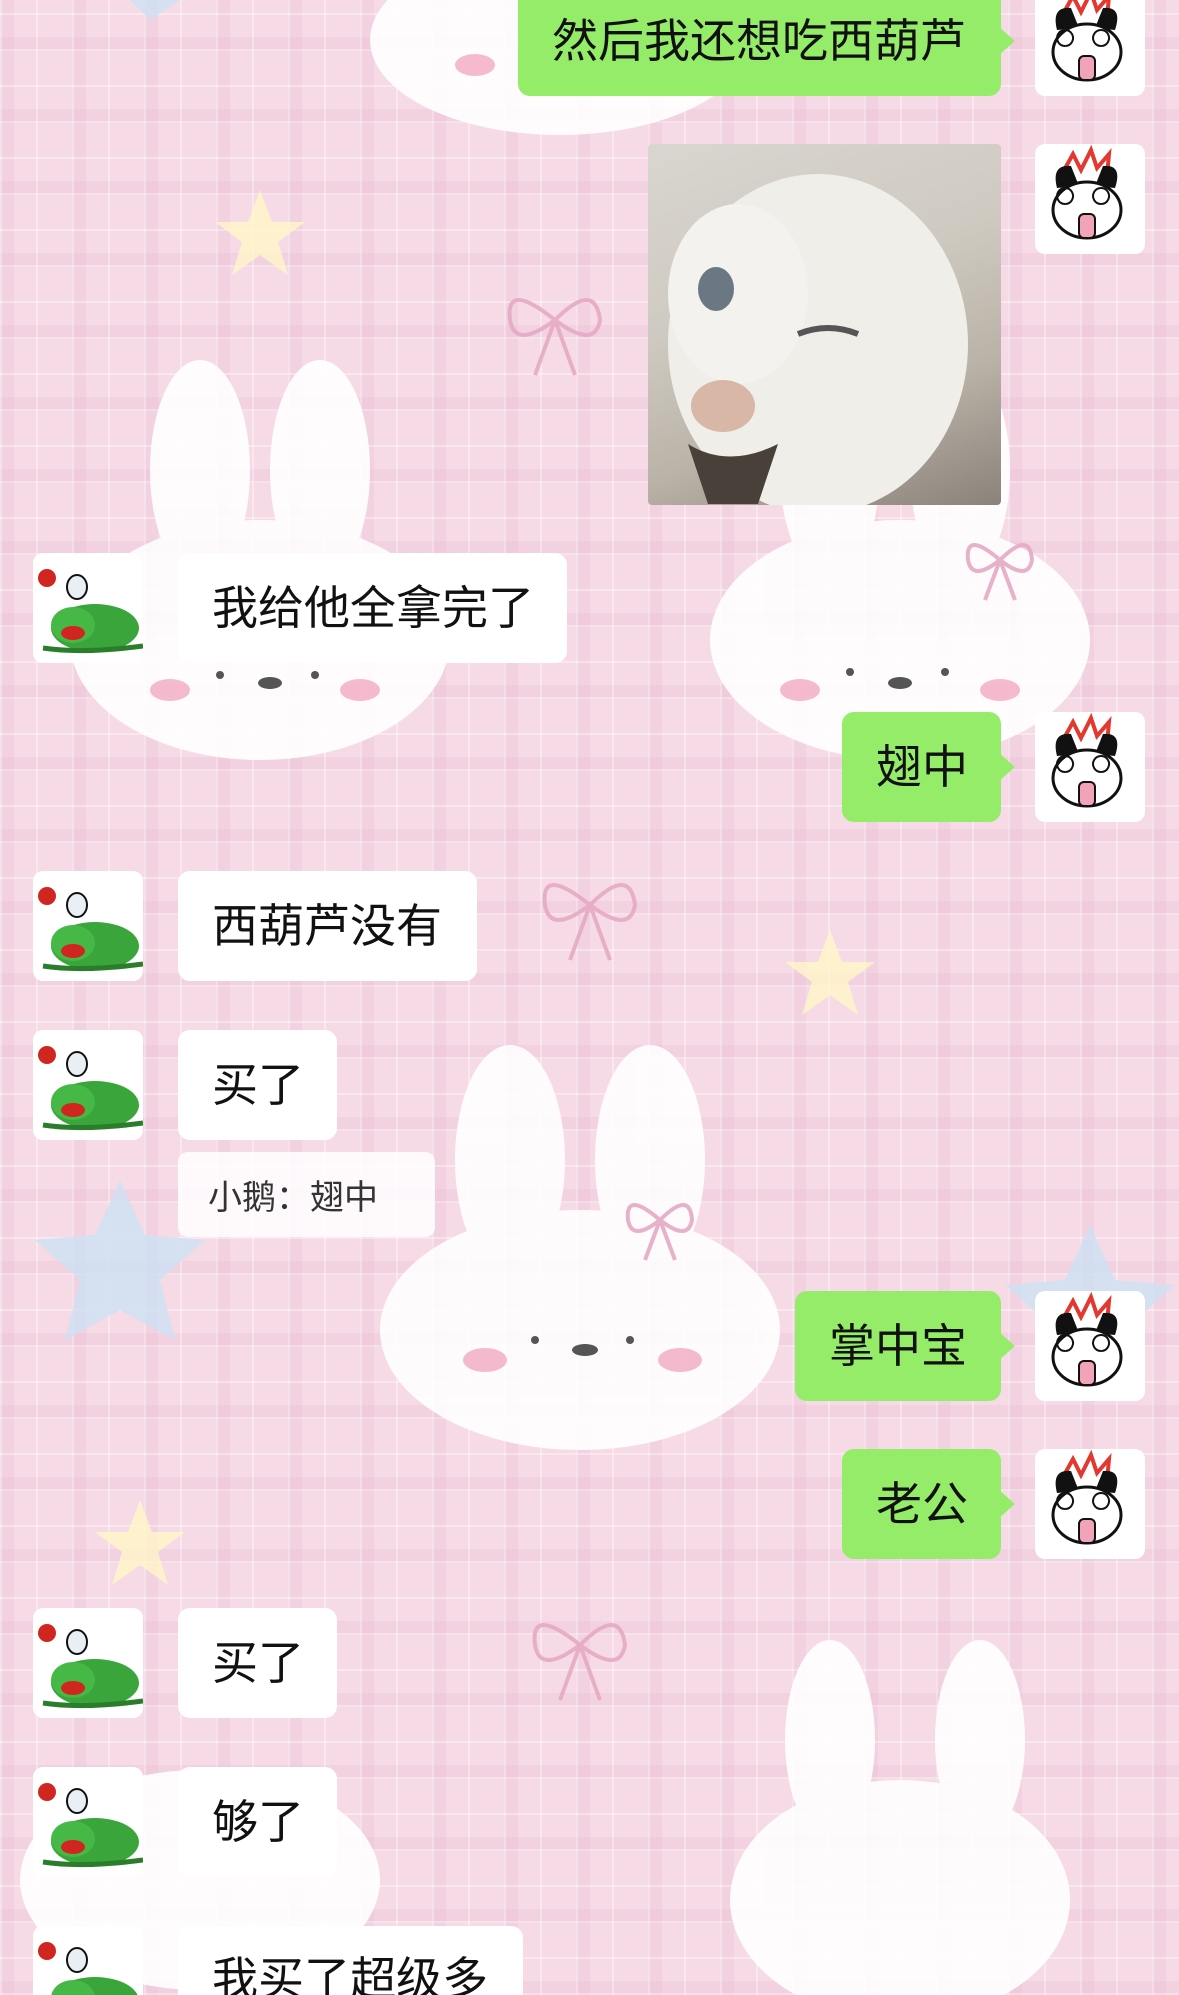 The image size is (1179, 1995). I want to click on message-row: 西葫芦没有, so click(589, 926).